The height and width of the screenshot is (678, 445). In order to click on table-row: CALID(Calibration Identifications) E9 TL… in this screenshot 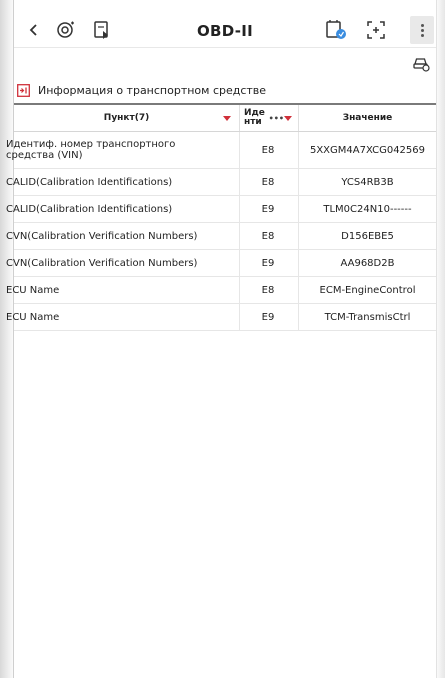, I will do `click(221, 209)`.